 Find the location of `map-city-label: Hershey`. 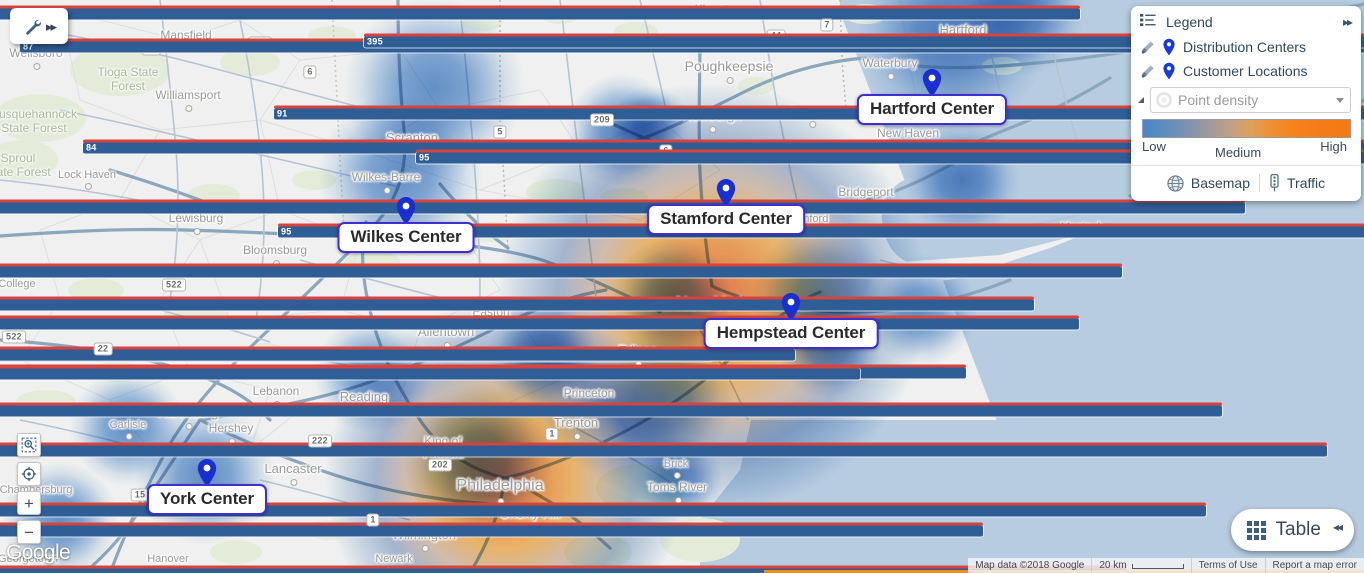

map-city-label: Hershey is located at coordinates (231, 433).